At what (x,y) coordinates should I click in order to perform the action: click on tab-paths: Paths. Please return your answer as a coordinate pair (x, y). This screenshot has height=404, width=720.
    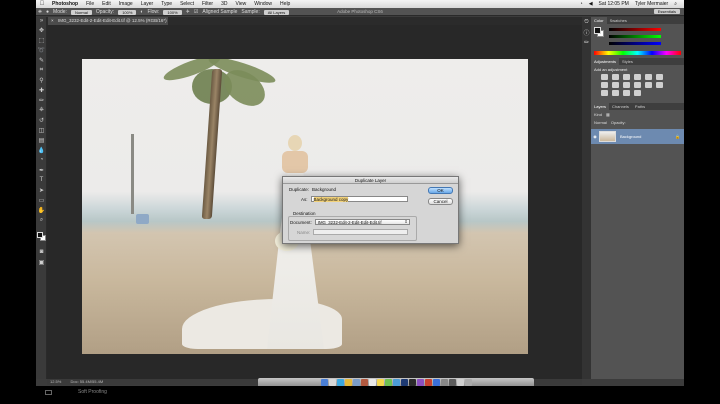
    Looking at the image, I should click on (640, 106).